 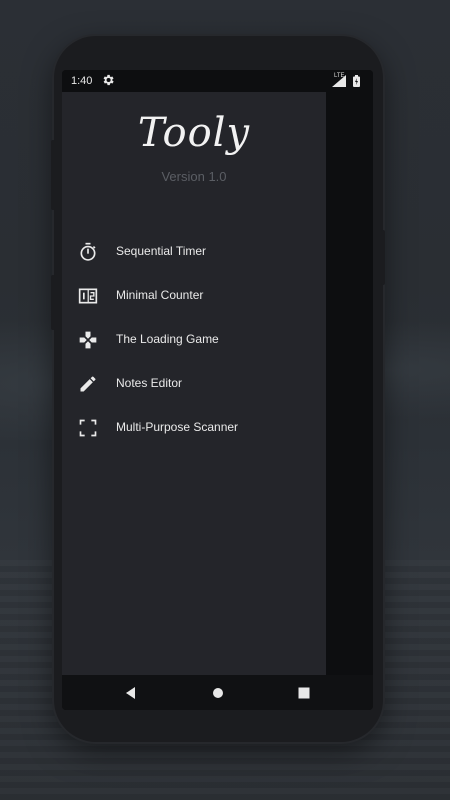 What do you see at coordinates (349, 383) in the screenshot?
I see `drawer-scrim` at bounding box center [349, 383].